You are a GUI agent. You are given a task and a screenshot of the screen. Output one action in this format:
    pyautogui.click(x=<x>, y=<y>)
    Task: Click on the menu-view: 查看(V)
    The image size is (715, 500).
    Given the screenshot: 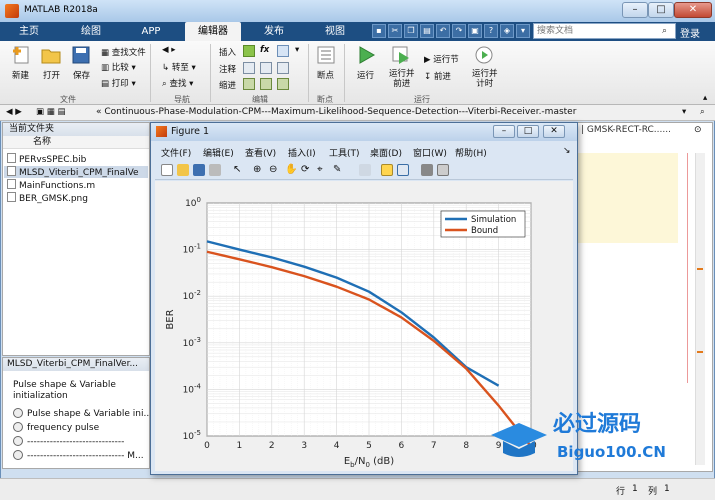 What is the action you would take?
    pyautogui.click(x=260, y=152)
    